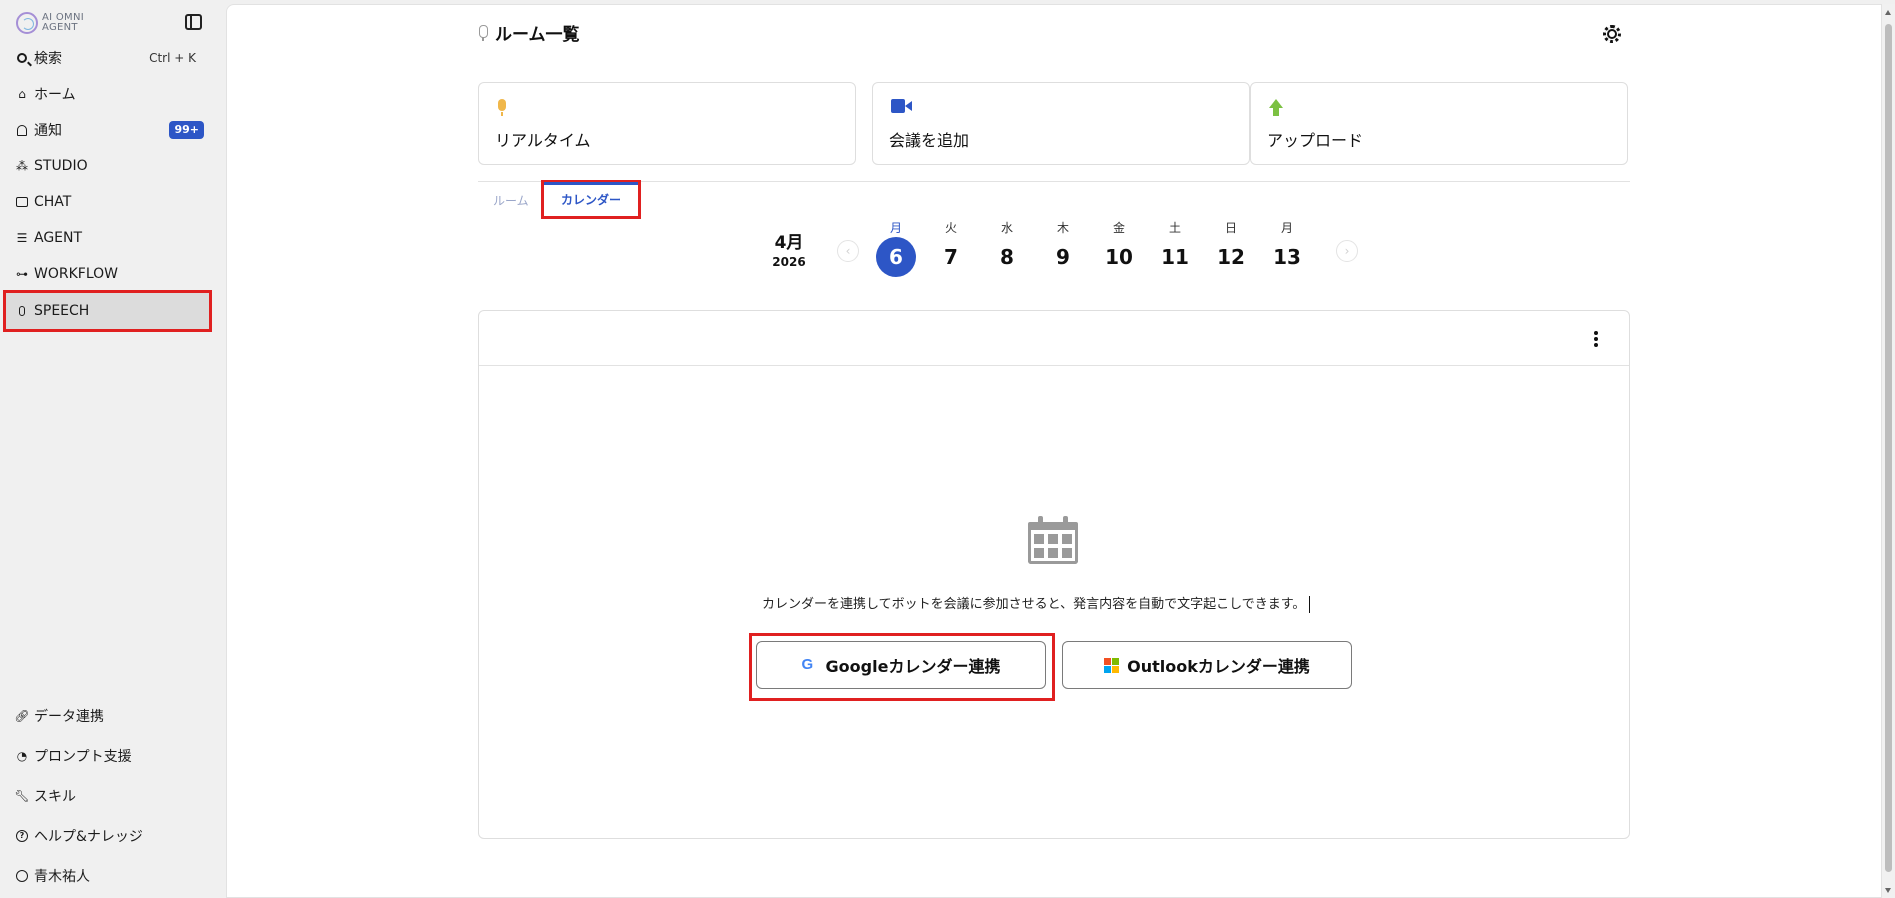 Image resolution: width=1895 pixels, height=898 pixels. What do you see at coordinates (1276, 108) in the screenshot?
I see `upload-arrow-icon` at bounding box center [1276, 108].